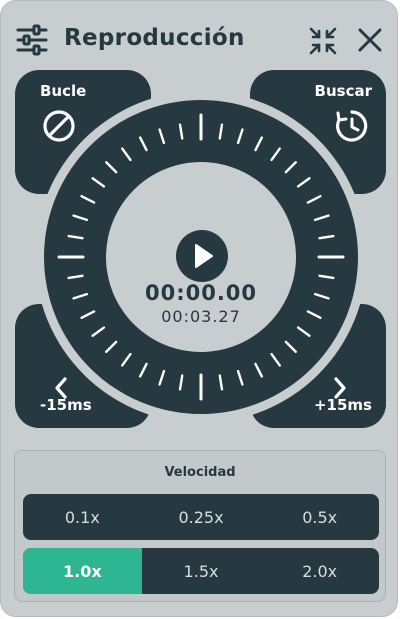 The width and height of the screenshot is (400, 619). I want to click on speed-option: 0.1x, so click(82, 517).